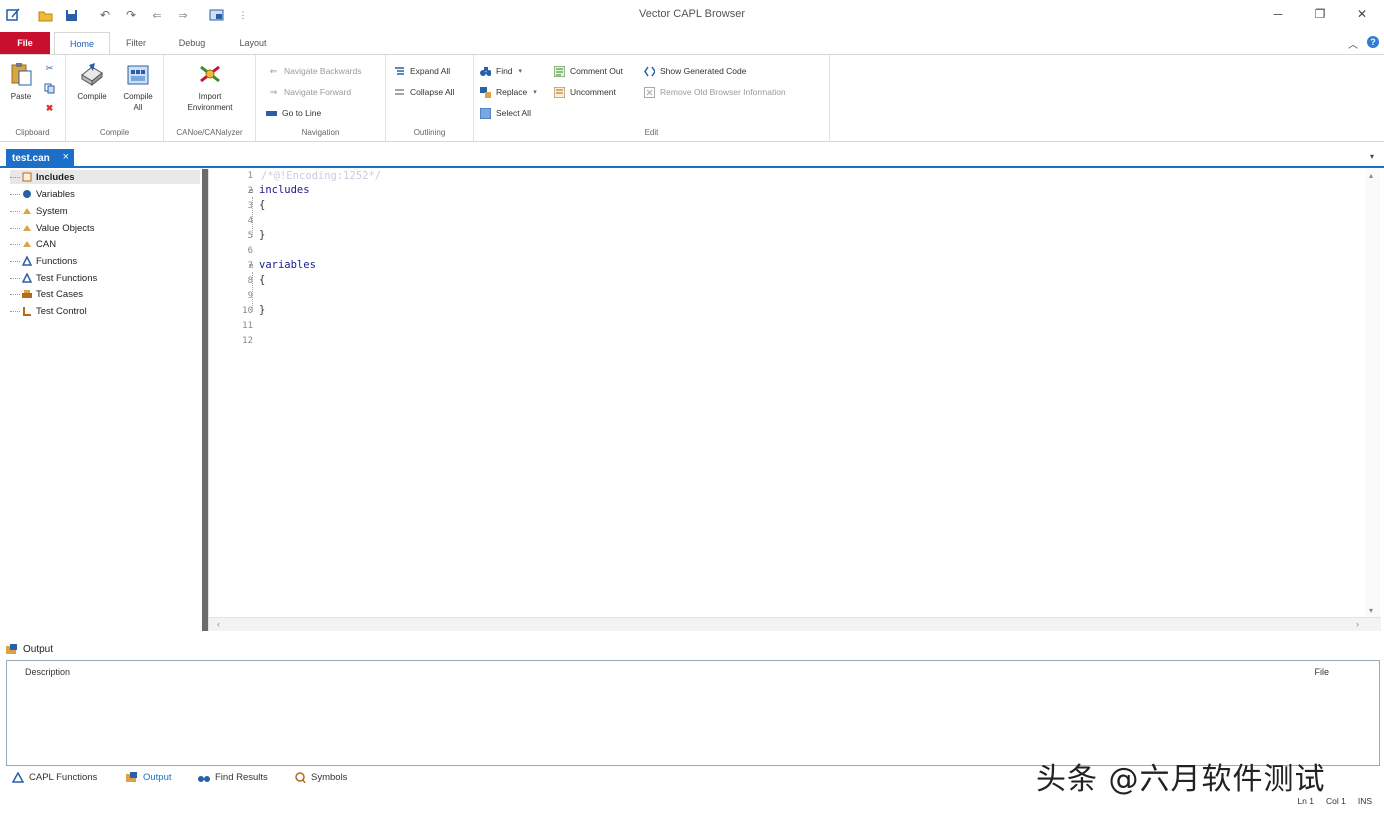 This screenshot has width=1384, height=814. I want to click on tab-capl-functions: CAPL Functions, so click(54, 777).